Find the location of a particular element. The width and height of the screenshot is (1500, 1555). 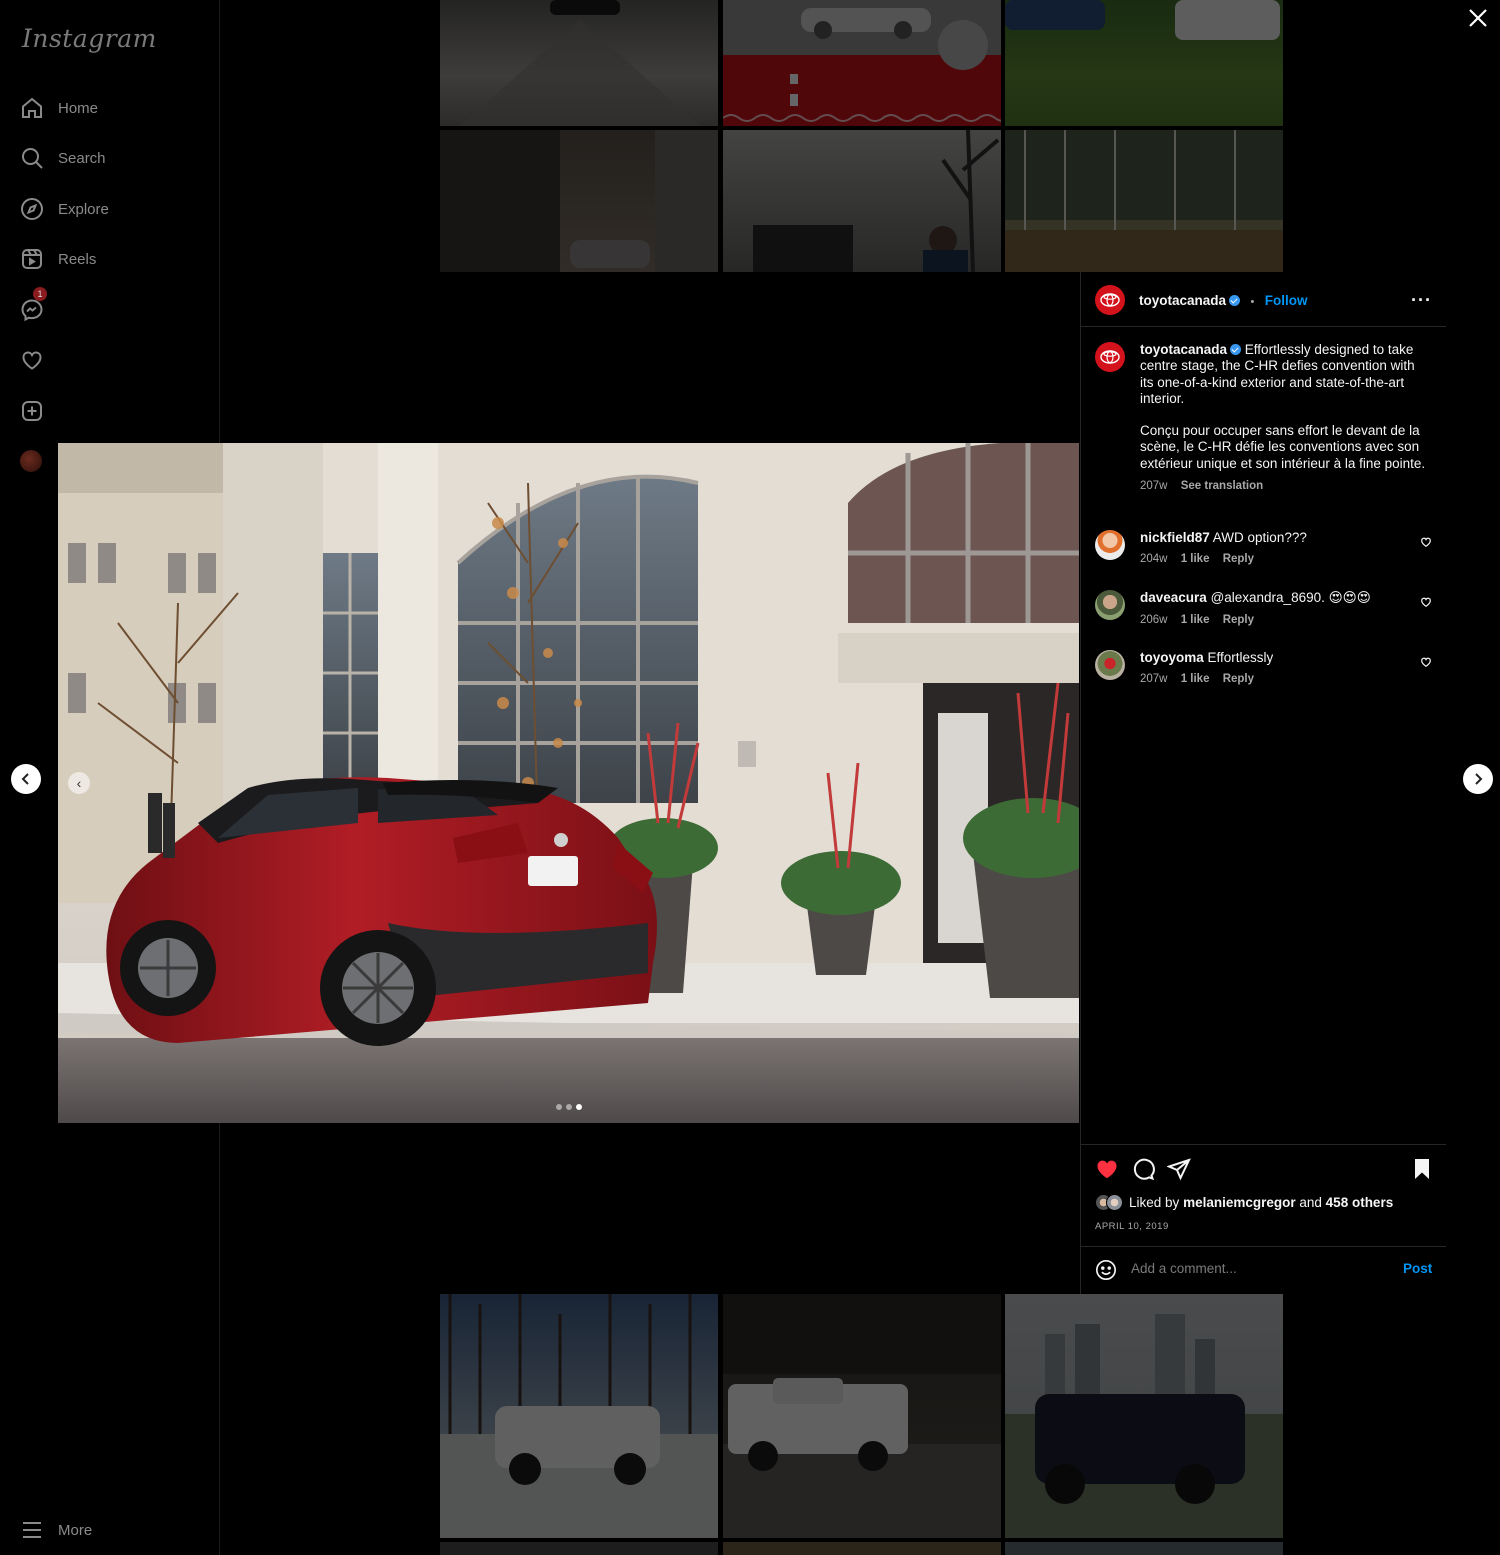

sidebar-item-messages: 1 is located at coordinates (39, 306).